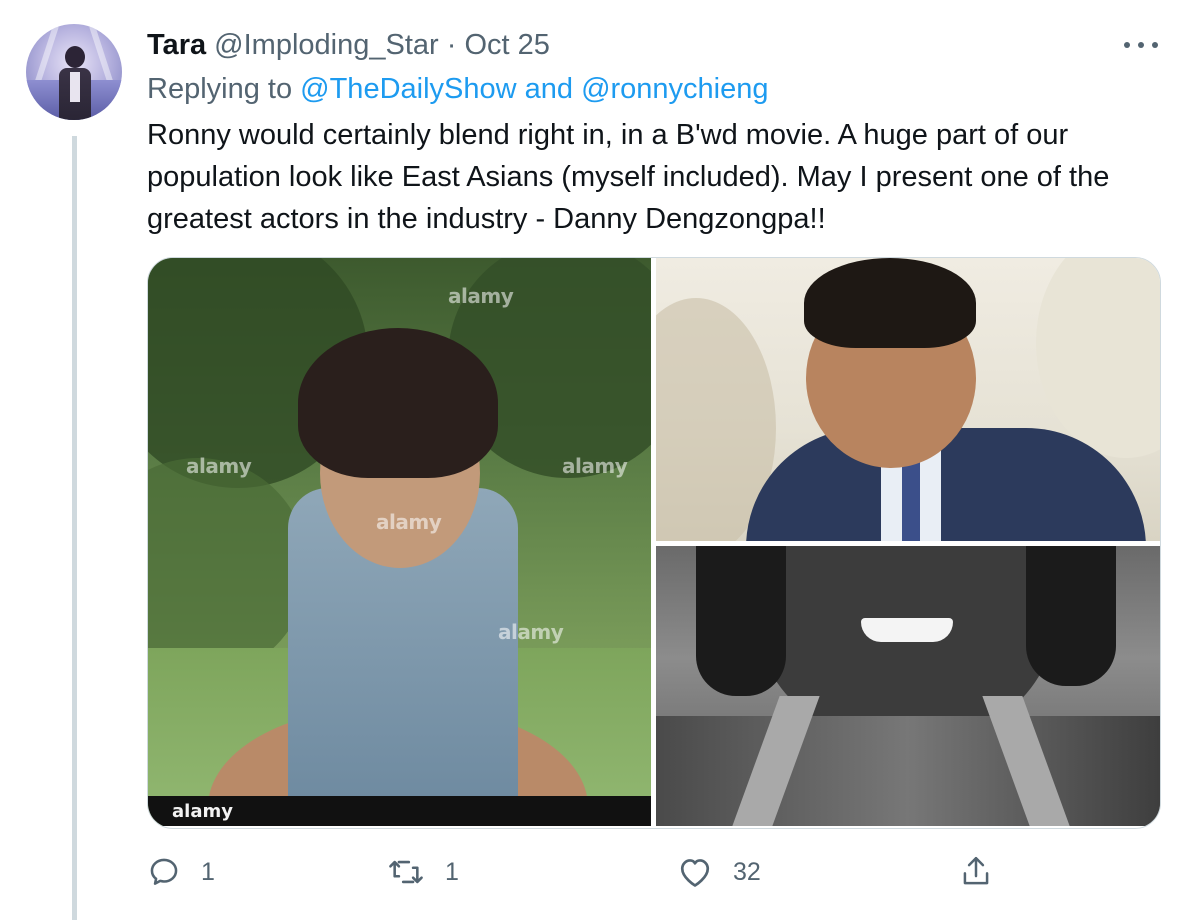 The height and width of the screenshot is (920, 1196). What do you see at coordinates (75, 87) in the screenshot?
I see `avatar-figure-shirt` at bounding box center [75, 87].